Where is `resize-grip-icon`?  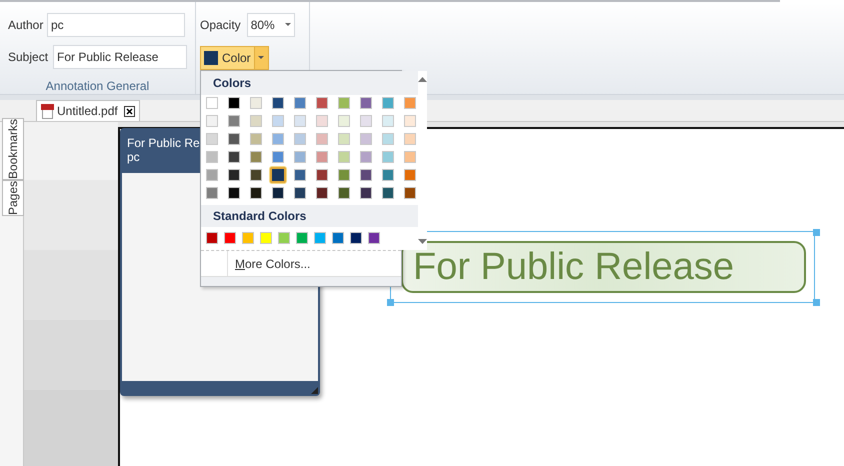 resize-grip-icon is located at coordinates (314, 390).